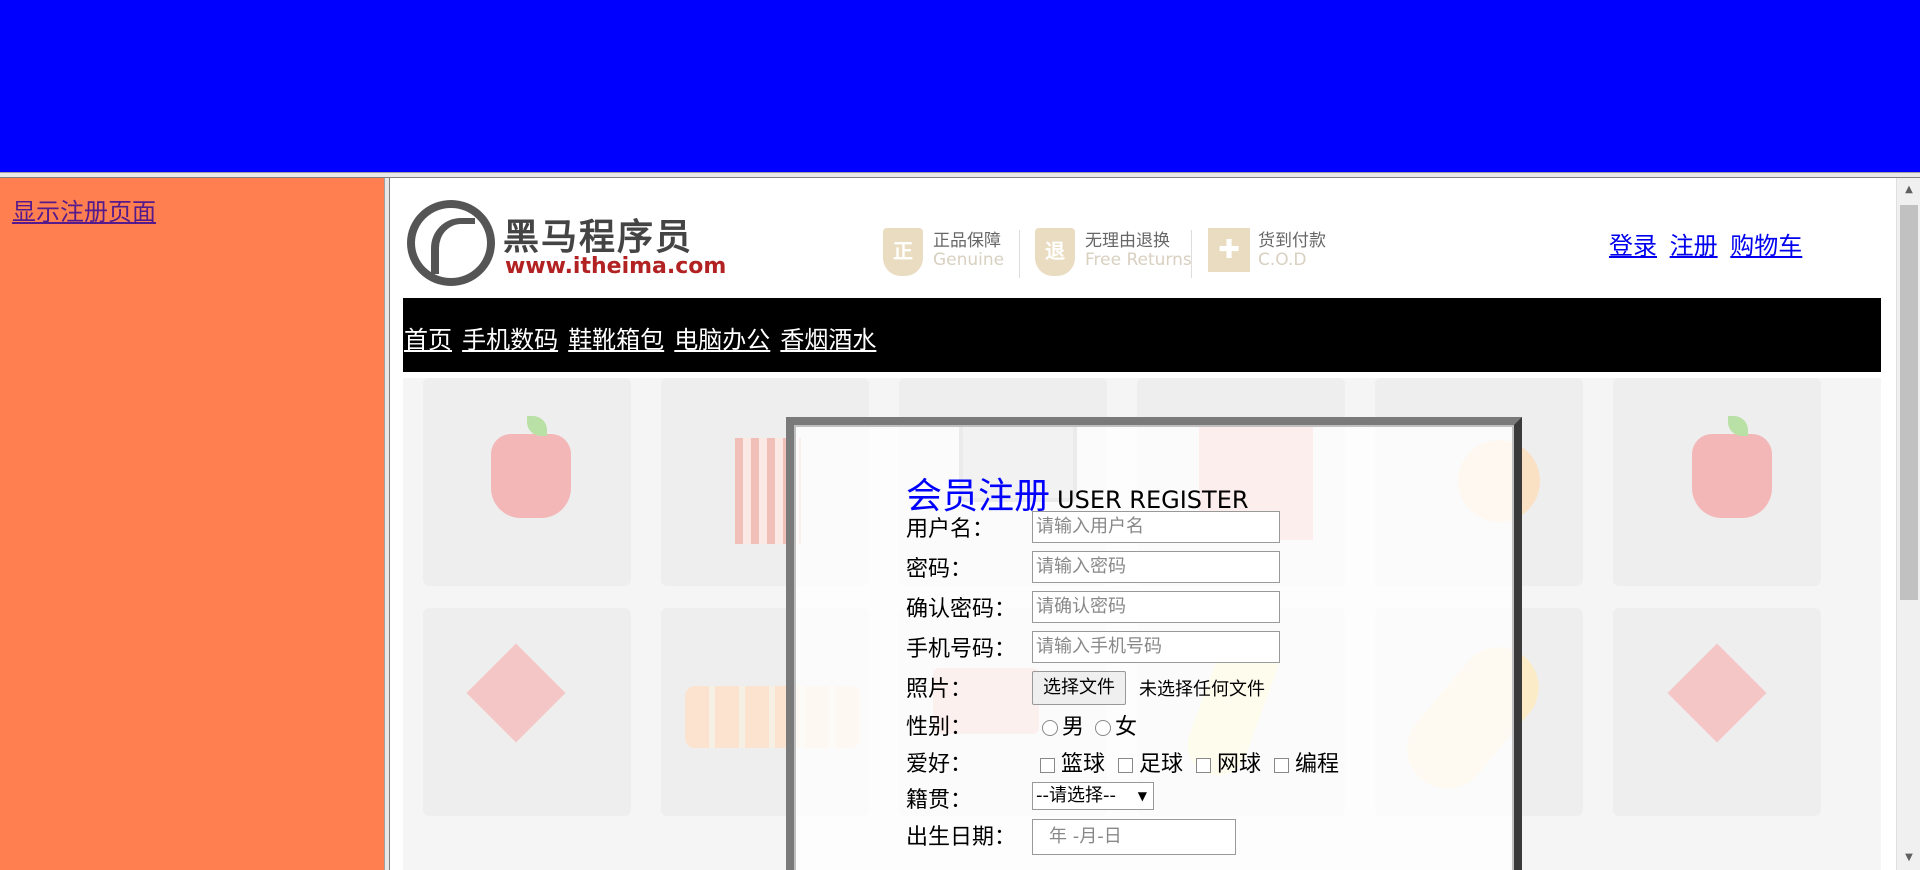 This screenshot has height=870, width=1920. What do you see at coordinates (1047, 765) in the screenshot?
I see `hobby-basketball-checkbox` at bounding box center [1047, 765].